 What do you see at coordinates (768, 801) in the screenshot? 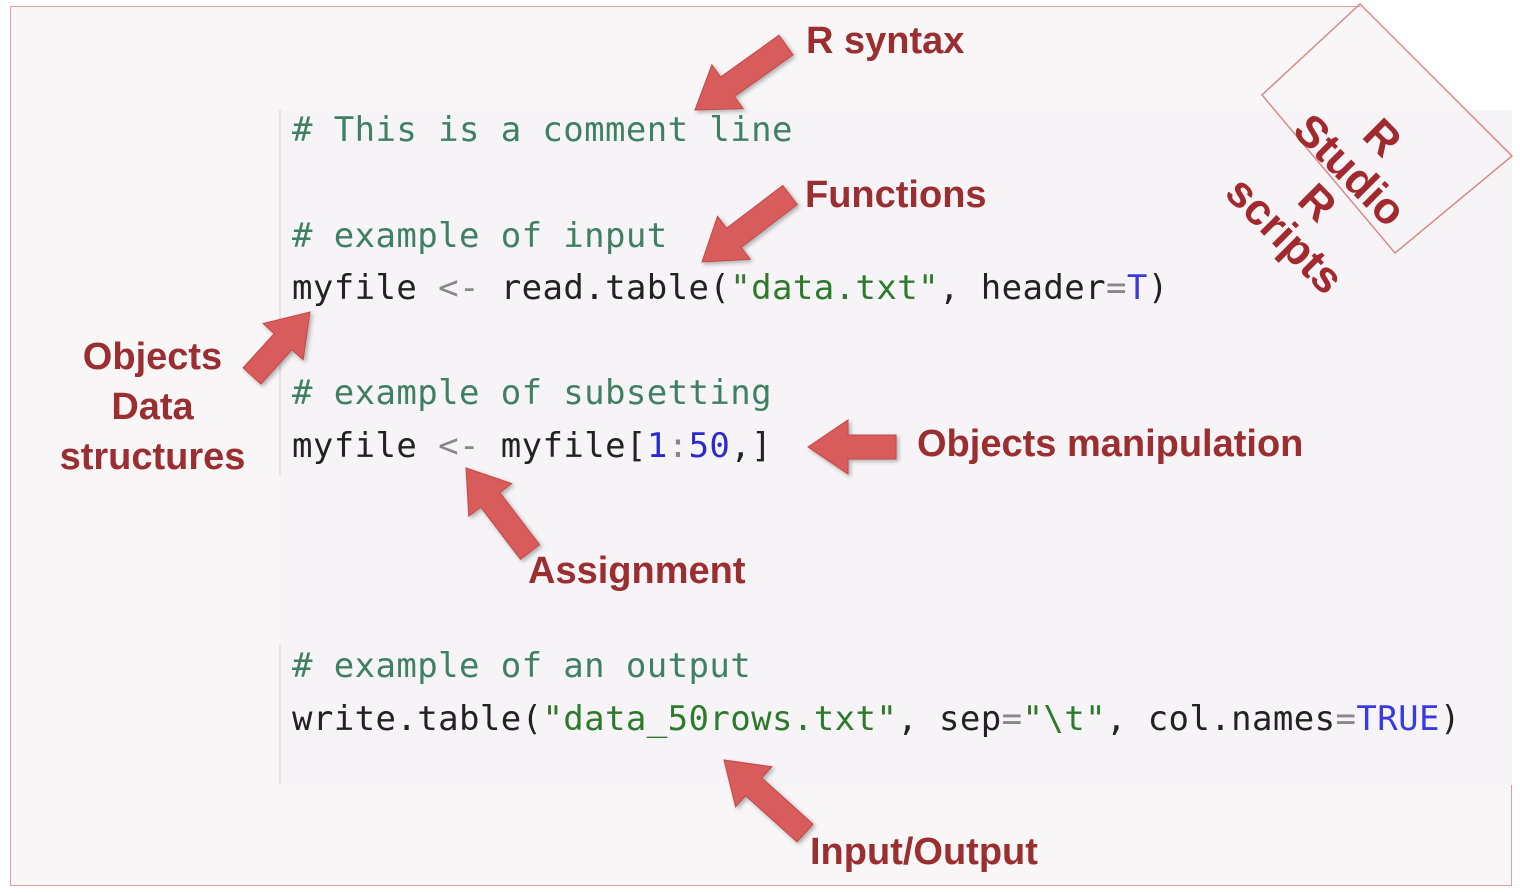
I see `arrow-io-icon` at bounding box center [768, 801].